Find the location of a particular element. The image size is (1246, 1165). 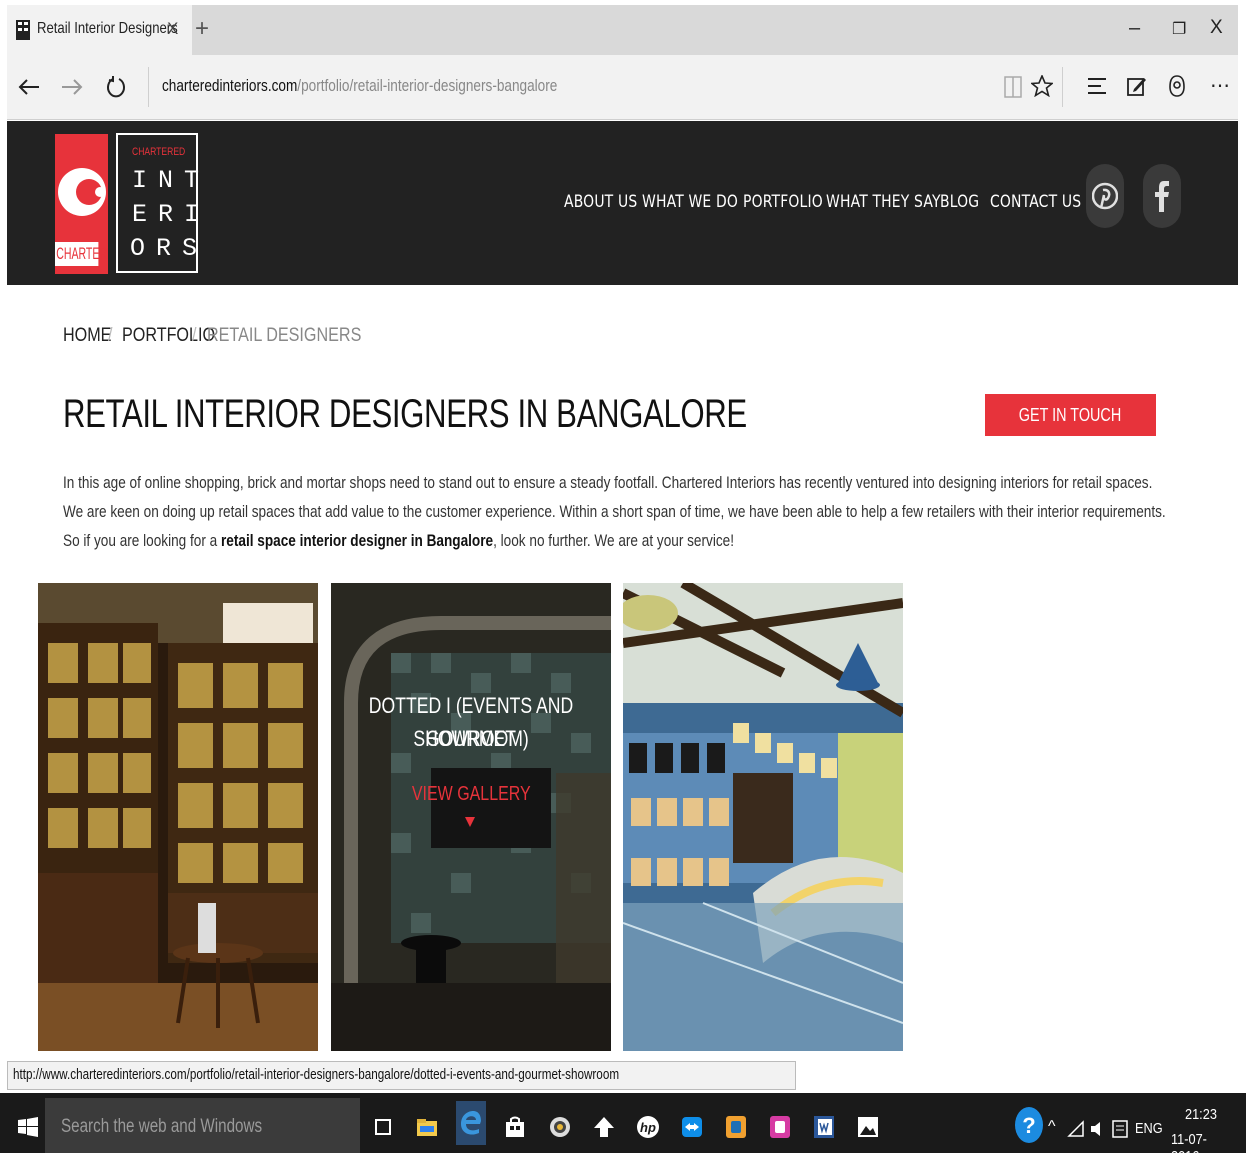

language-indicator: ENG is located at coordinates (1149, 1128).